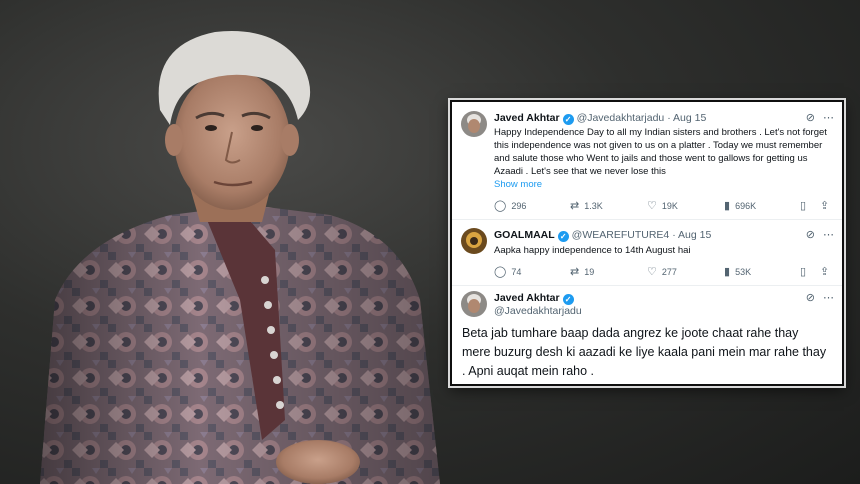 Image resolution: width=860 pixels, height=484 pixels. What do you see at coordinates (669, 272) in the screenshot?
I see `like-count: 277` at bounding box center [669, 272].